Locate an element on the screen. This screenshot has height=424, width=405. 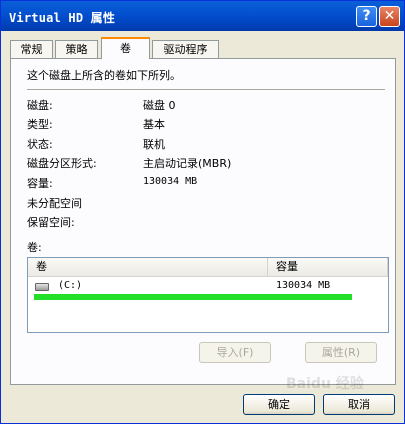
type-label: 类型: is located at coordinates (40, 124).